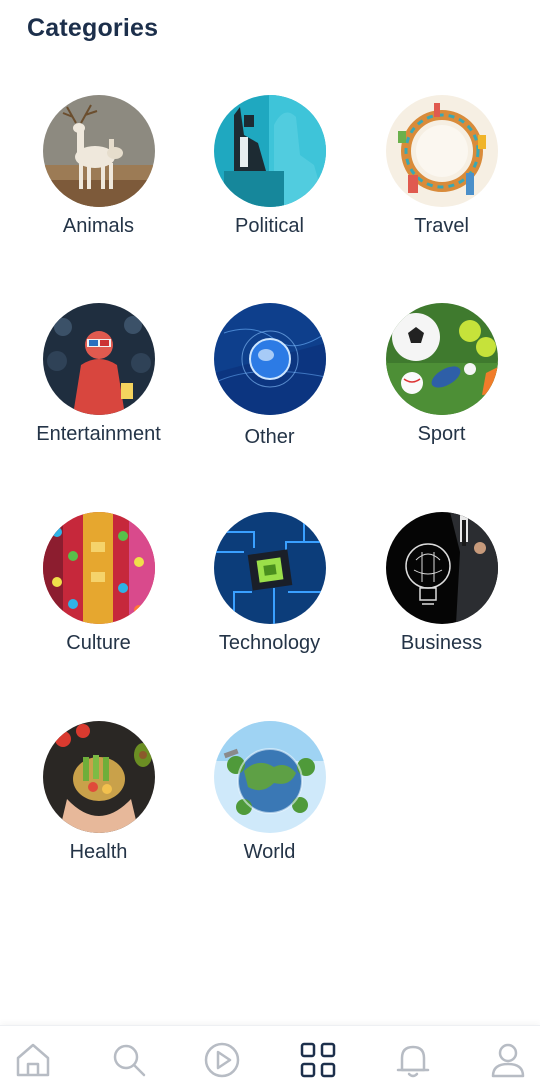 The height and width of the screenshot is (1092, 540). Describe the element at coordinates (93, 28) in the screenshot. I see `page-title: Categories` at that location.